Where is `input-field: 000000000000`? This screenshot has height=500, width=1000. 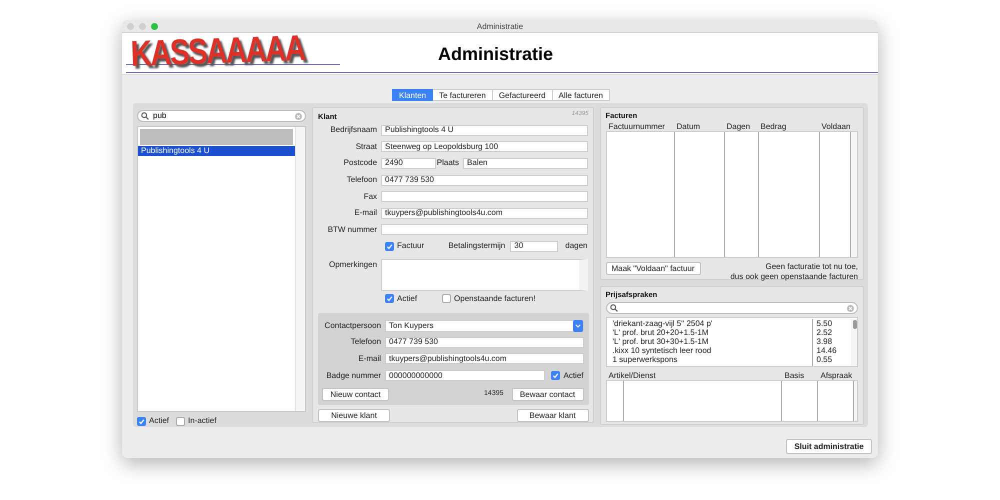
input-field: 000000000000 is located at coordinates (465, 376).